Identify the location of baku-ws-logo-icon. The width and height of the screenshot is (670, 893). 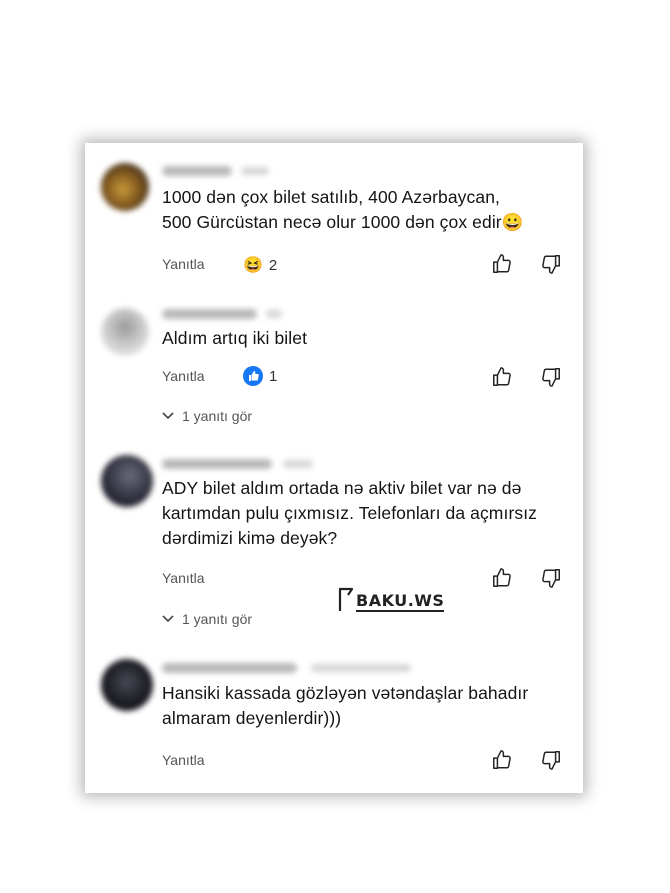
(346, 599).